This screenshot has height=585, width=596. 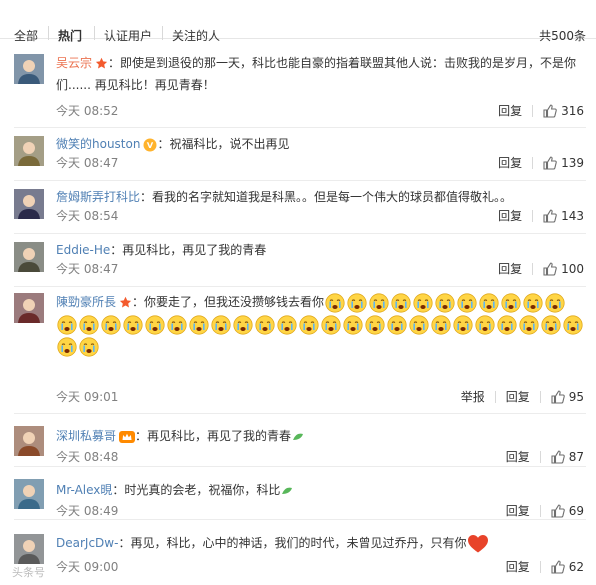 I want to click on username-link: 吴云宗, so click(x=74, y=63).